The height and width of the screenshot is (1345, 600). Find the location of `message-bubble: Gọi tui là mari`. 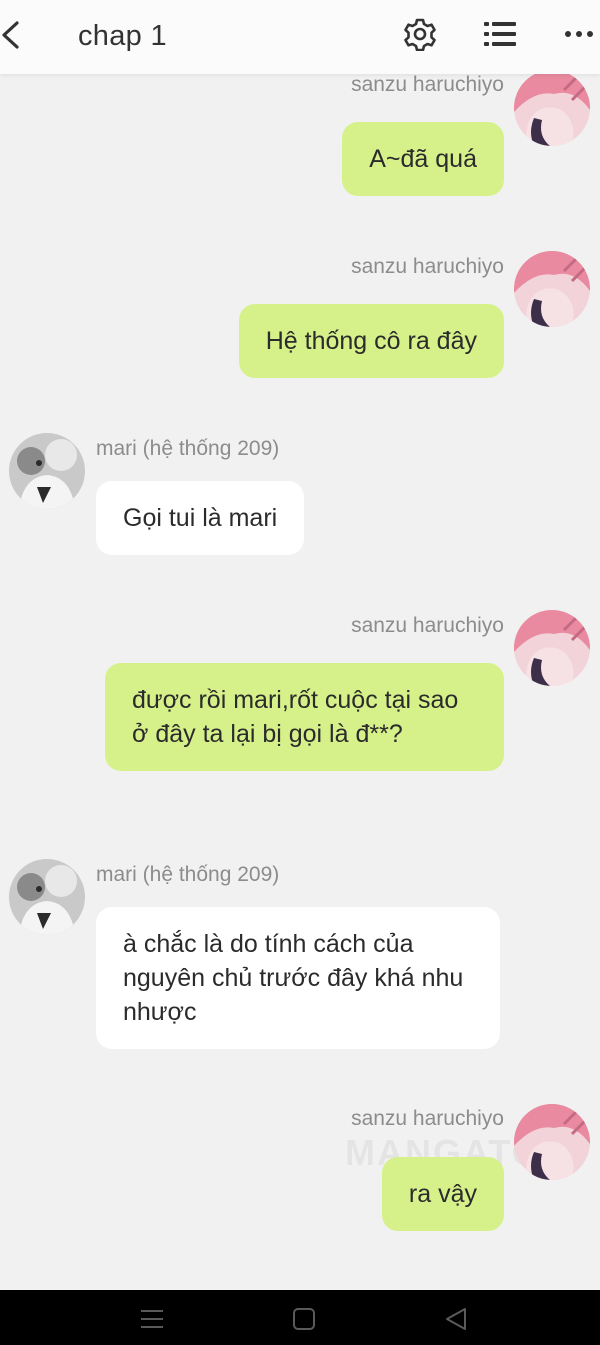

message-bubble: Gọi tui là mari is located at coordinates (200, 518).